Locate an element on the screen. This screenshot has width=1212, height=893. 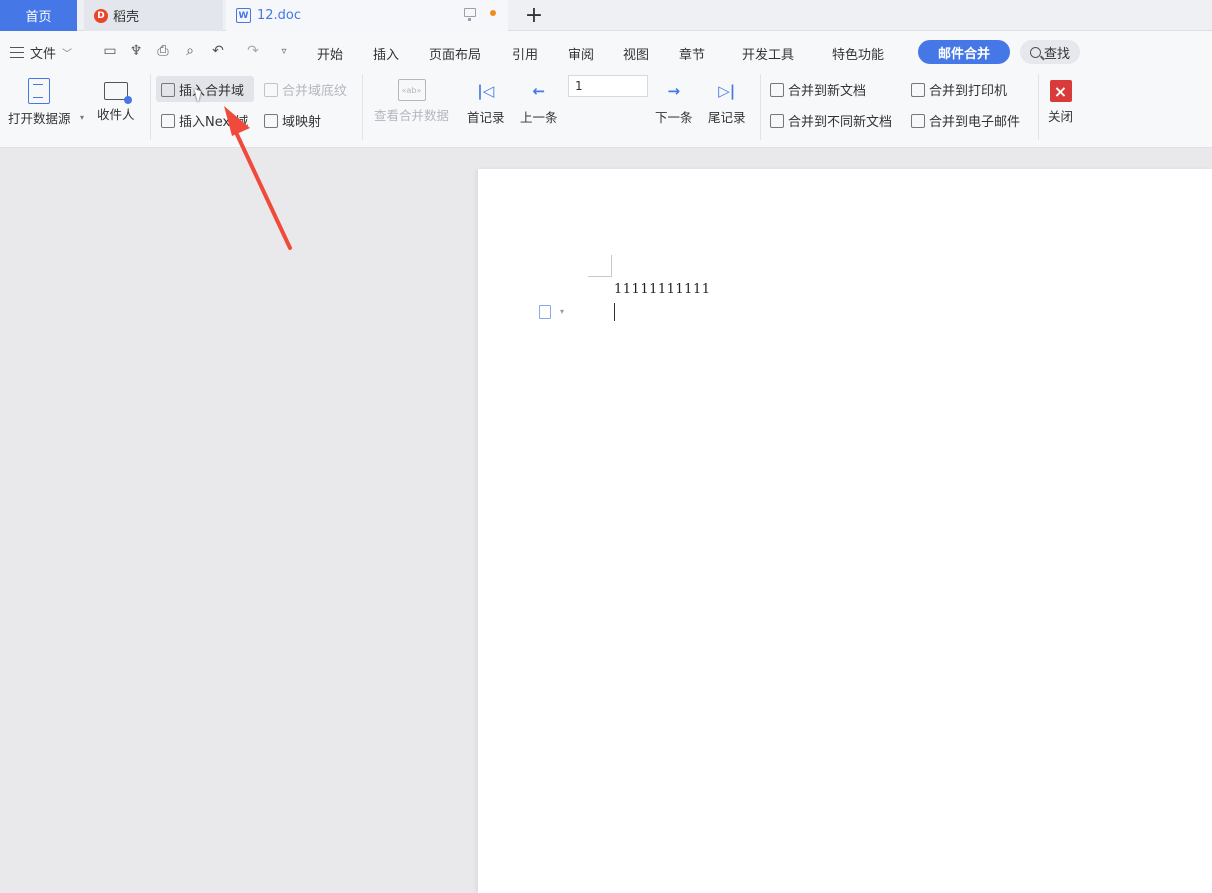
open-datasource-button: 打开数据源 is located at coordinates (39, 102).